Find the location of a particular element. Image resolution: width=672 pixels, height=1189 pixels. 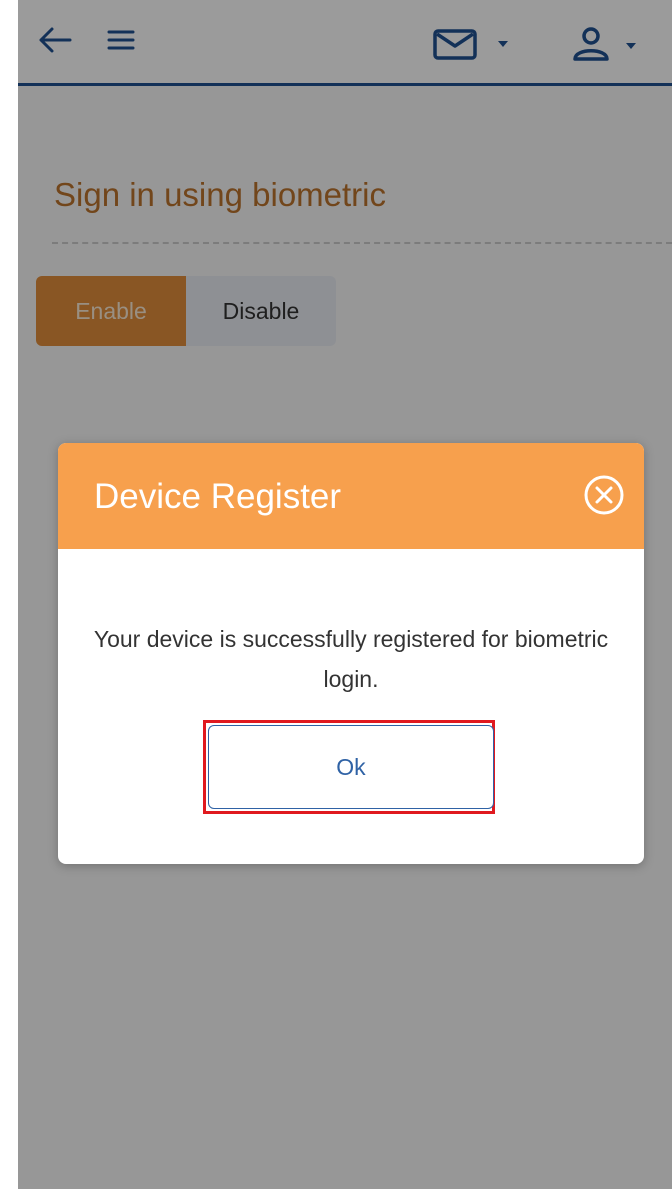

dialog-header: Device Register is located at coordinates (351, 496).